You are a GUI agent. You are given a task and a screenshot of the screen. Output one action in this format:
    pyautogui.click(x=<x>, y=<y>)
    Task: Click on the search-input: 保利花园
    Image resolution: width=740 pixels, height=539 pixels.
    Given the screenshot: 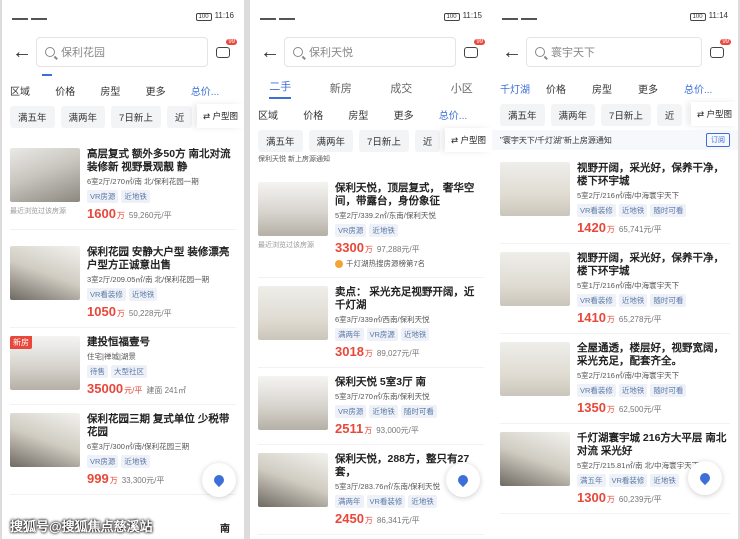 What is the action you would take?
    pyautogui.click(x=122, y=52)
    